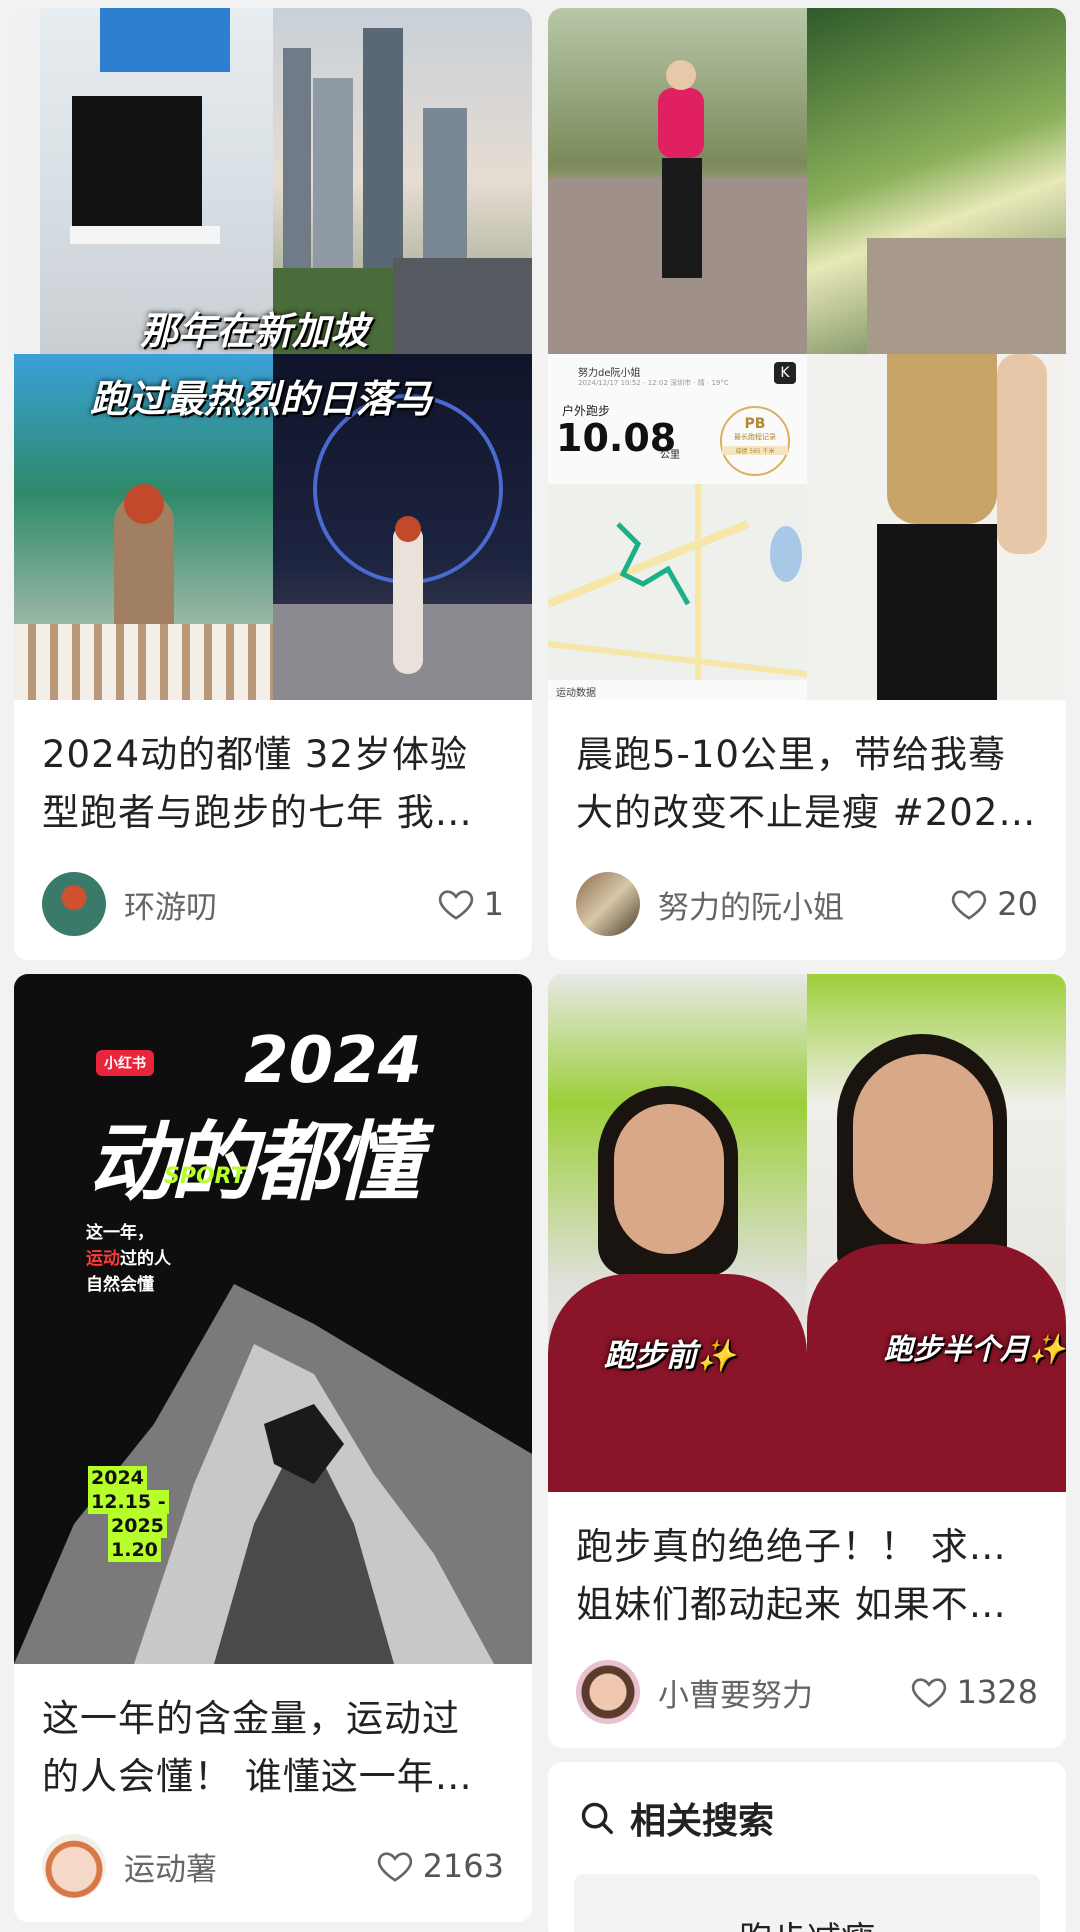 The image size is (1080, 1932). What do you see at coordinates (333, 1061) in the screenshot?
I see `poster-year: 2024` at bounding box center [333, 1061].